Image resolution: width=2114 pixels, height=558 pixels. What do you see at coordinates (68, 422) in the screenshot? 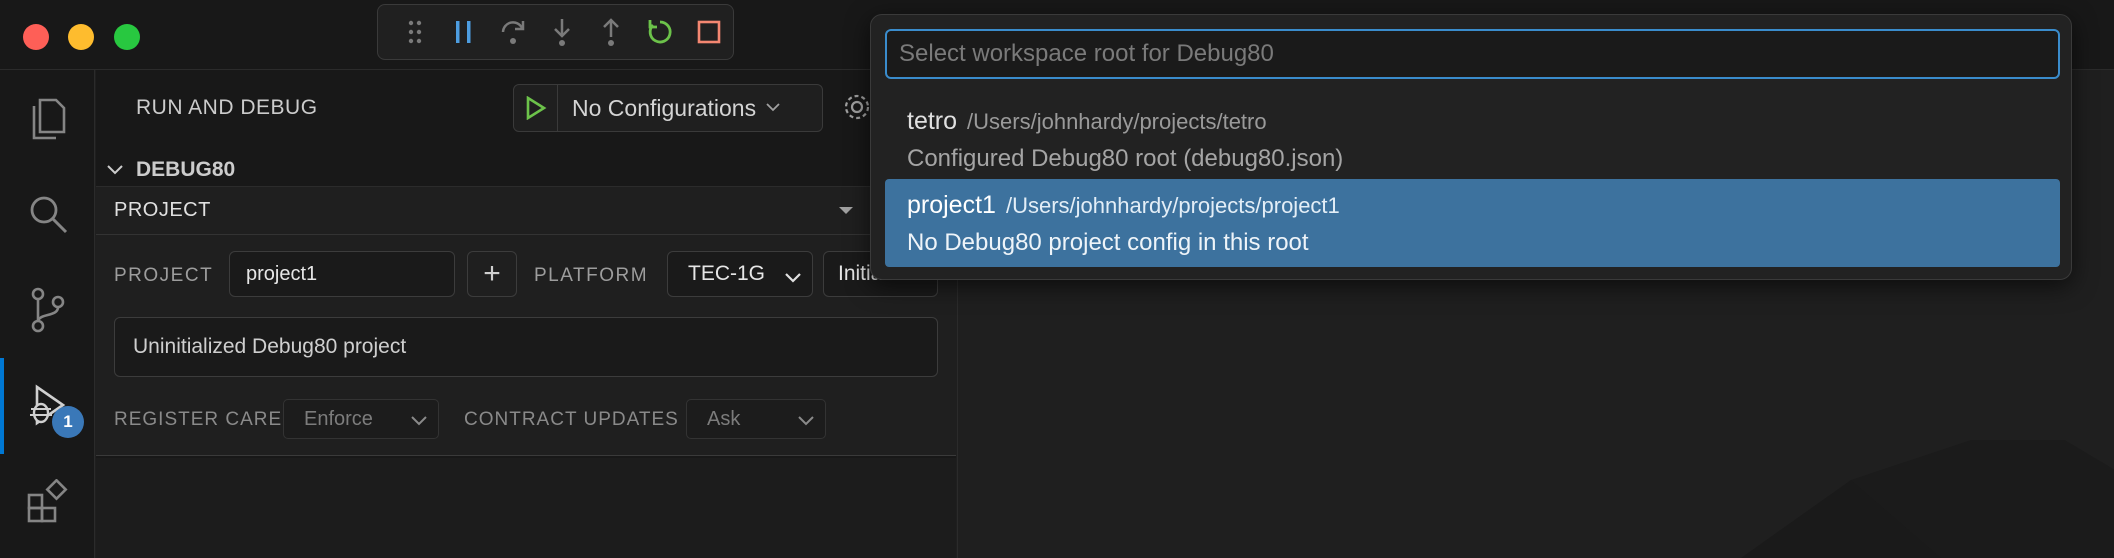
I see `debug-badge: 1` at bounding box center [68, 422].